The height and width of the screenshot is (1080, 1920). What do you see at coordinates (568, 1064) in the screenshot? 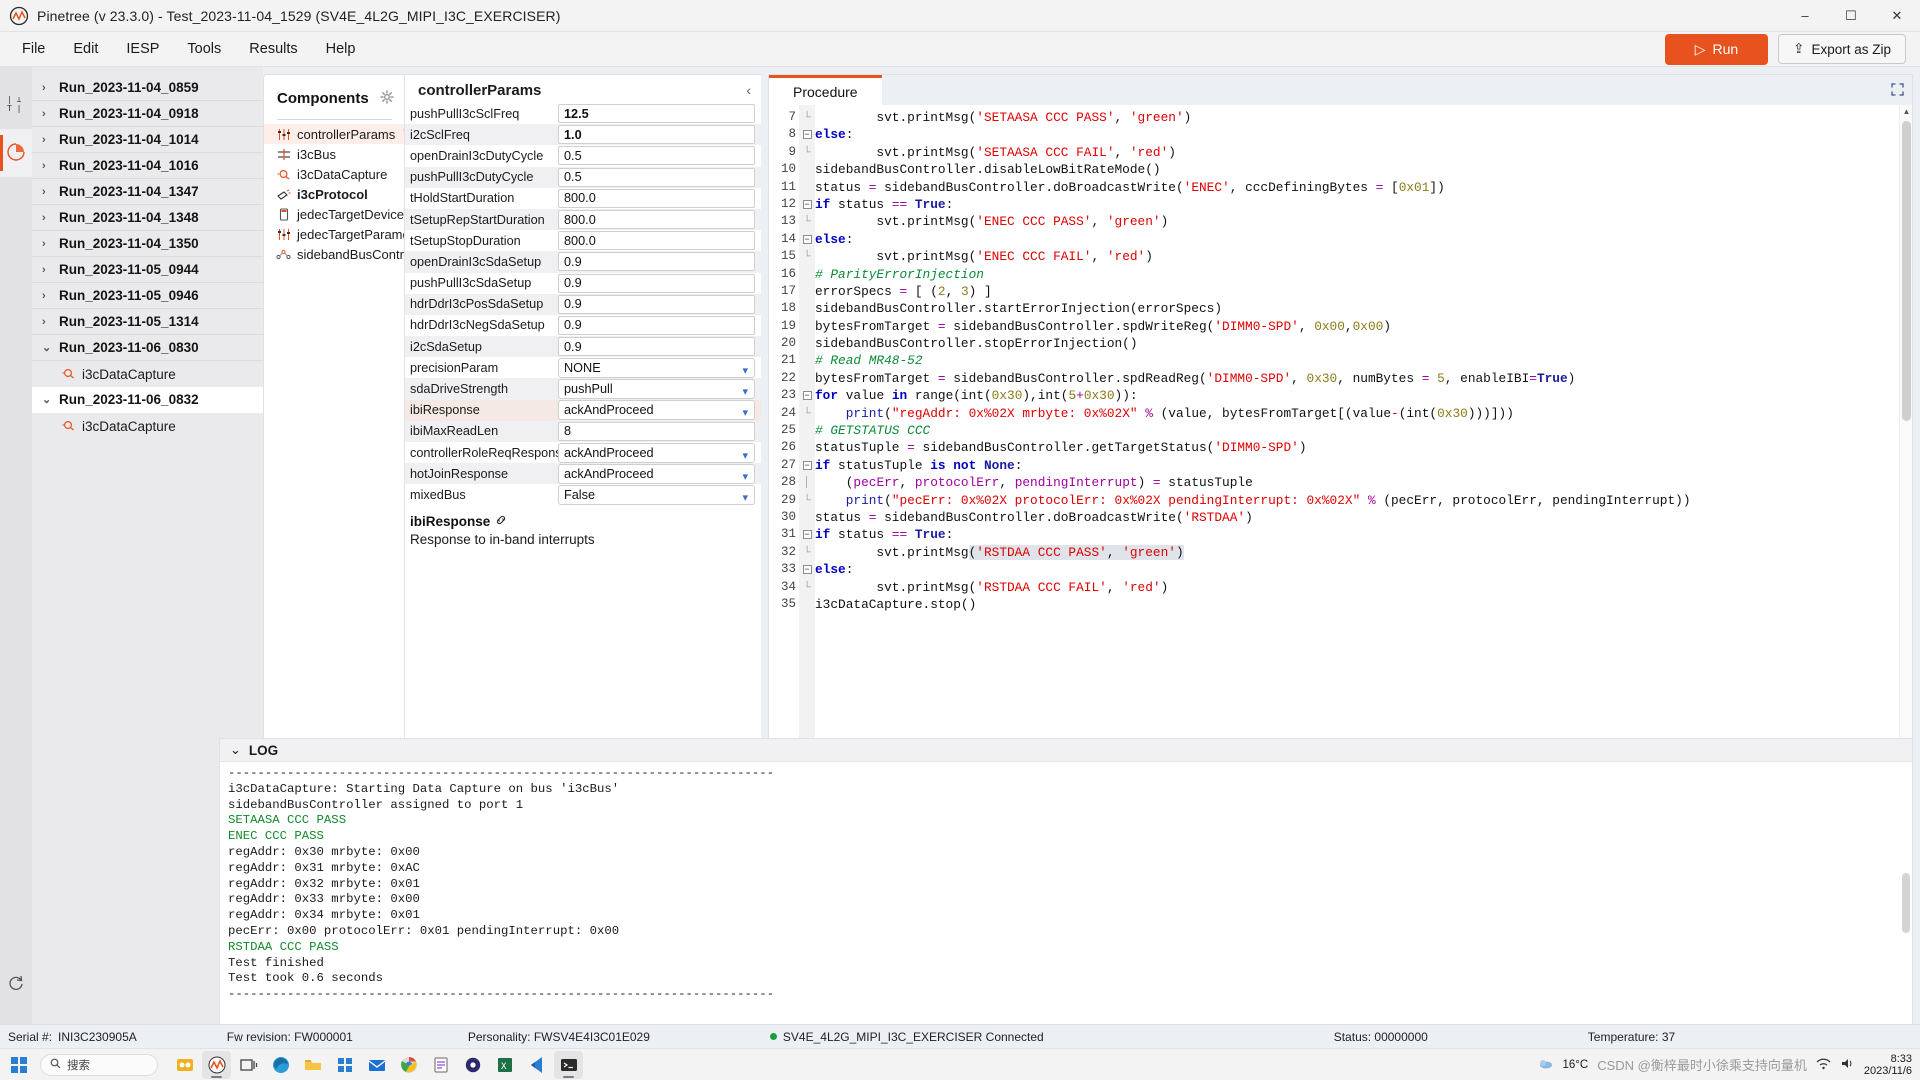
I see `terminal-icon` at bounding box center [568, 1064].